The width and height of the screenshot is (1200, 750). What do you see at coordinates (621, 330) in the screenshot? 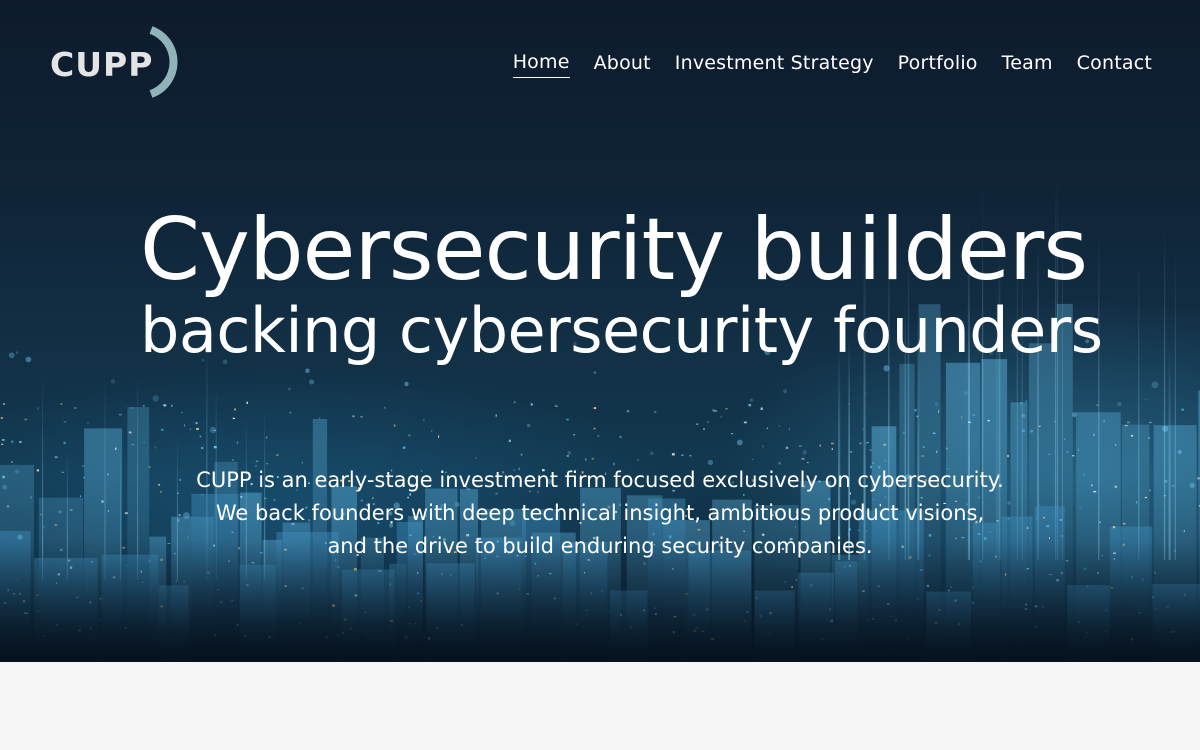
I see `hero-title-line-2: backing cybersecurity founders` at bounding box center [621, 330].